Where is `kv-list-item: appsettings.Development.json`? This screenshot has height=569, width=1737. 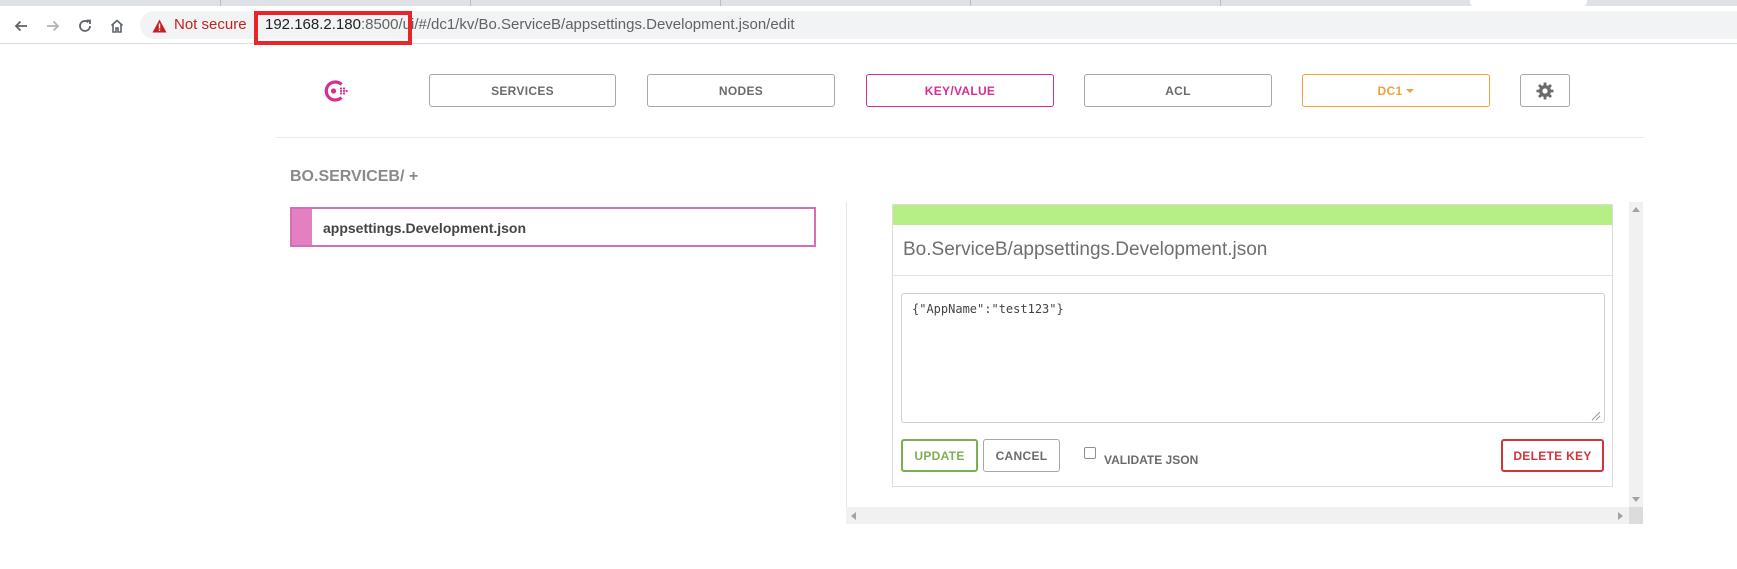 kv-list-item: appsettings.Development.json is located at coordinates (553, 227).